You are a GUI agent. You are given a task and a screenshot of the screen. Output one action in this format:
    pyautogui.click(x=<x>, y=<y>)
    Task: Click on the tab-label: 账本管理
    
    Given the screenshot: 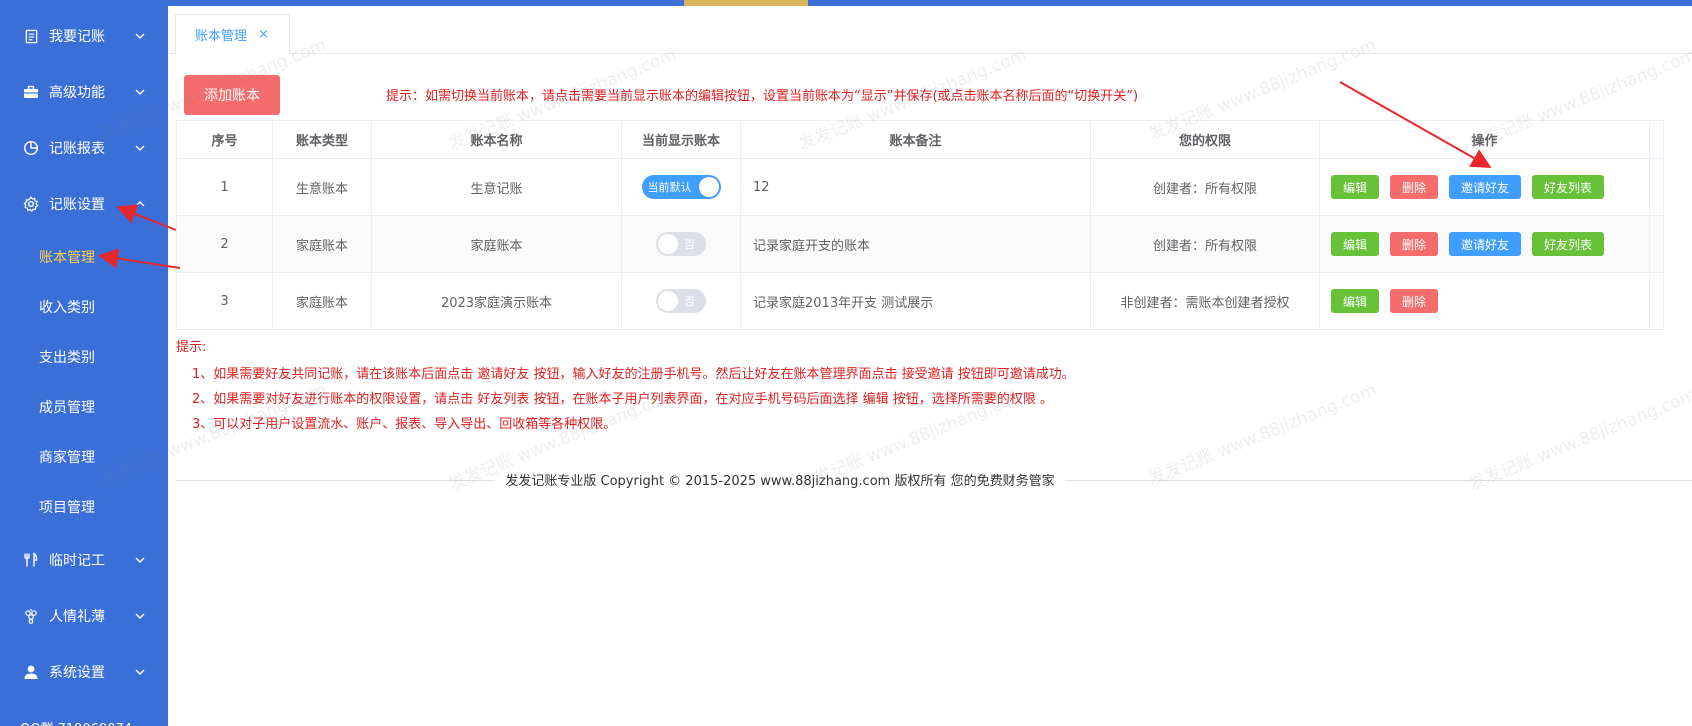 What is the action you would take?
    pyautogui.click(x=221, y=36)
    